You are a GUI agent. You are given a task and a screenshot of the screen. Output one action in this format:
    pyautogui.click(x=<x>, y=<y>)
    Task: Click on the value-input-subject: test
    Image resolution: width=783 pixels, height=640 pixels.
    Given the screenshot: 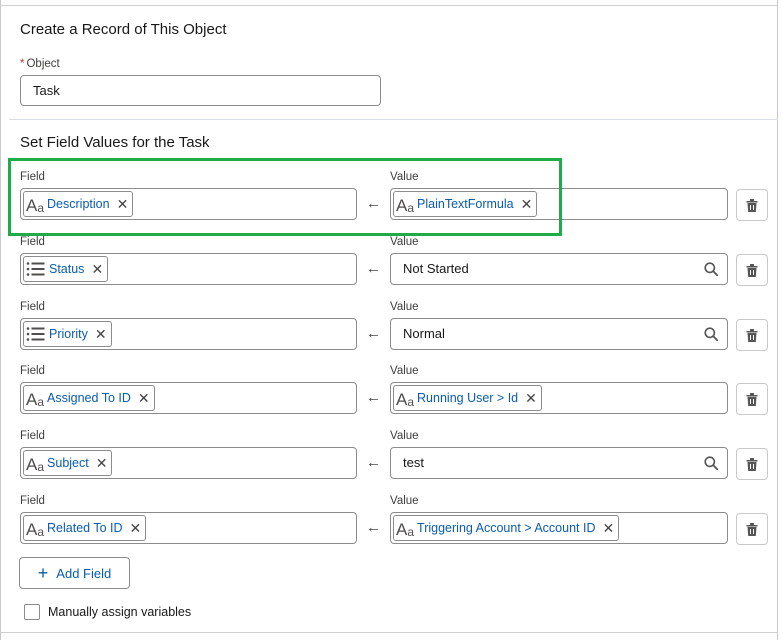 What is the action you would take?
    pyautogui.click(x=559, y=463)
    